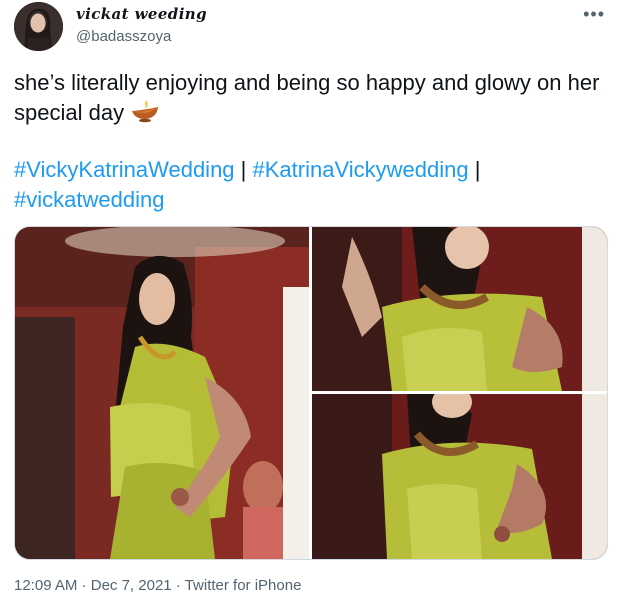 The image size is (623, 598). Describe the element at coordinates (141, 14) in the screenshot. I see `author-display-name: vickat weeding` at that location.